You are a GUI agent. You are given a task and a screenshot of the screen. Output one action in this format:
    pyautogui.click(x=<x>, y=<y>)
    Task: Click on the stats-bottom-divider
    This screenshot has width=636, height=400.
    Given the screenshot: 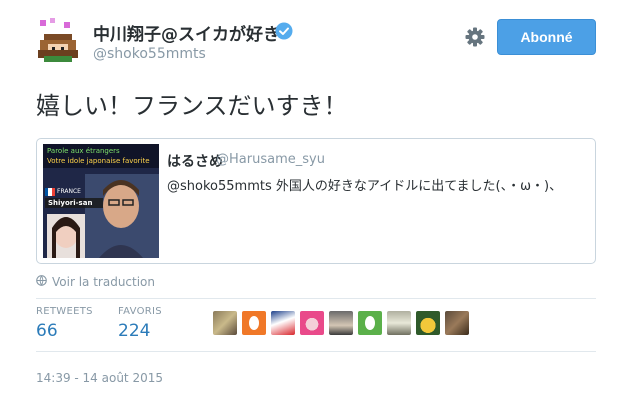 What is the action you would take?
    pyautogui.click(x=316, y=351)
    